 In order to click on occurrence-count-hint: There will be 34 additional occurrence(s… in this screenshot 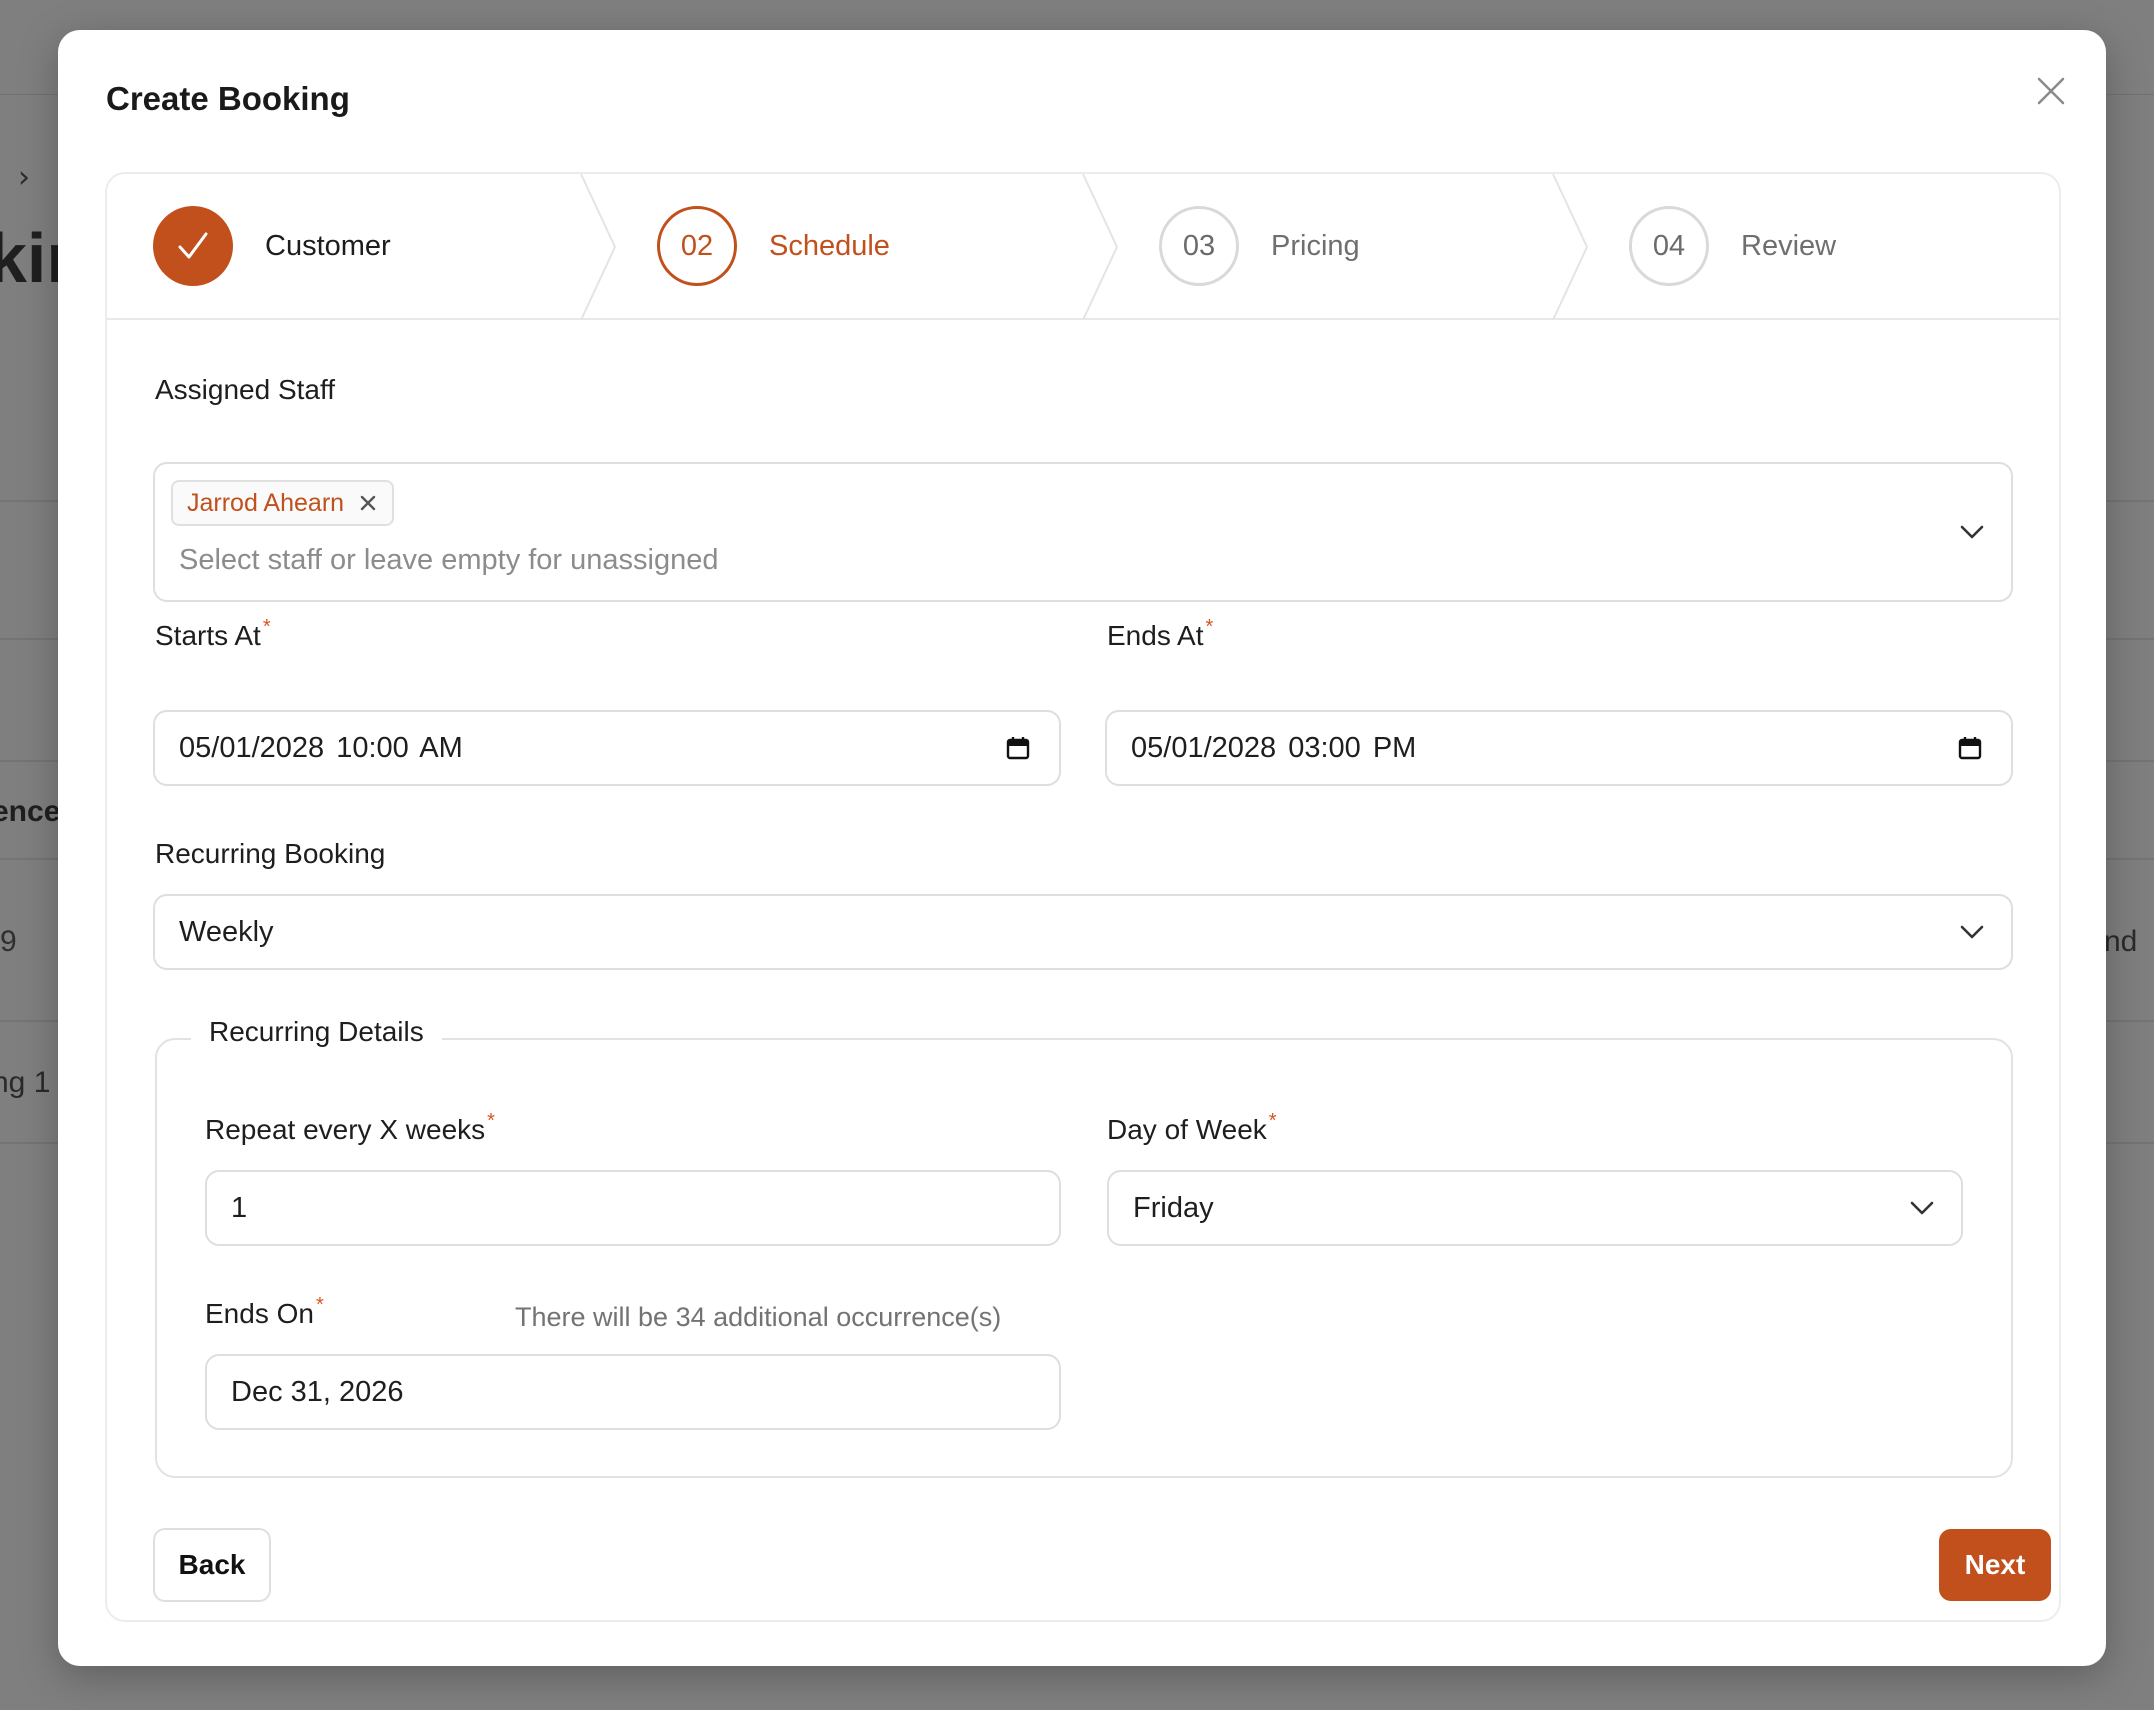, I will do `click(758, 1317)`.